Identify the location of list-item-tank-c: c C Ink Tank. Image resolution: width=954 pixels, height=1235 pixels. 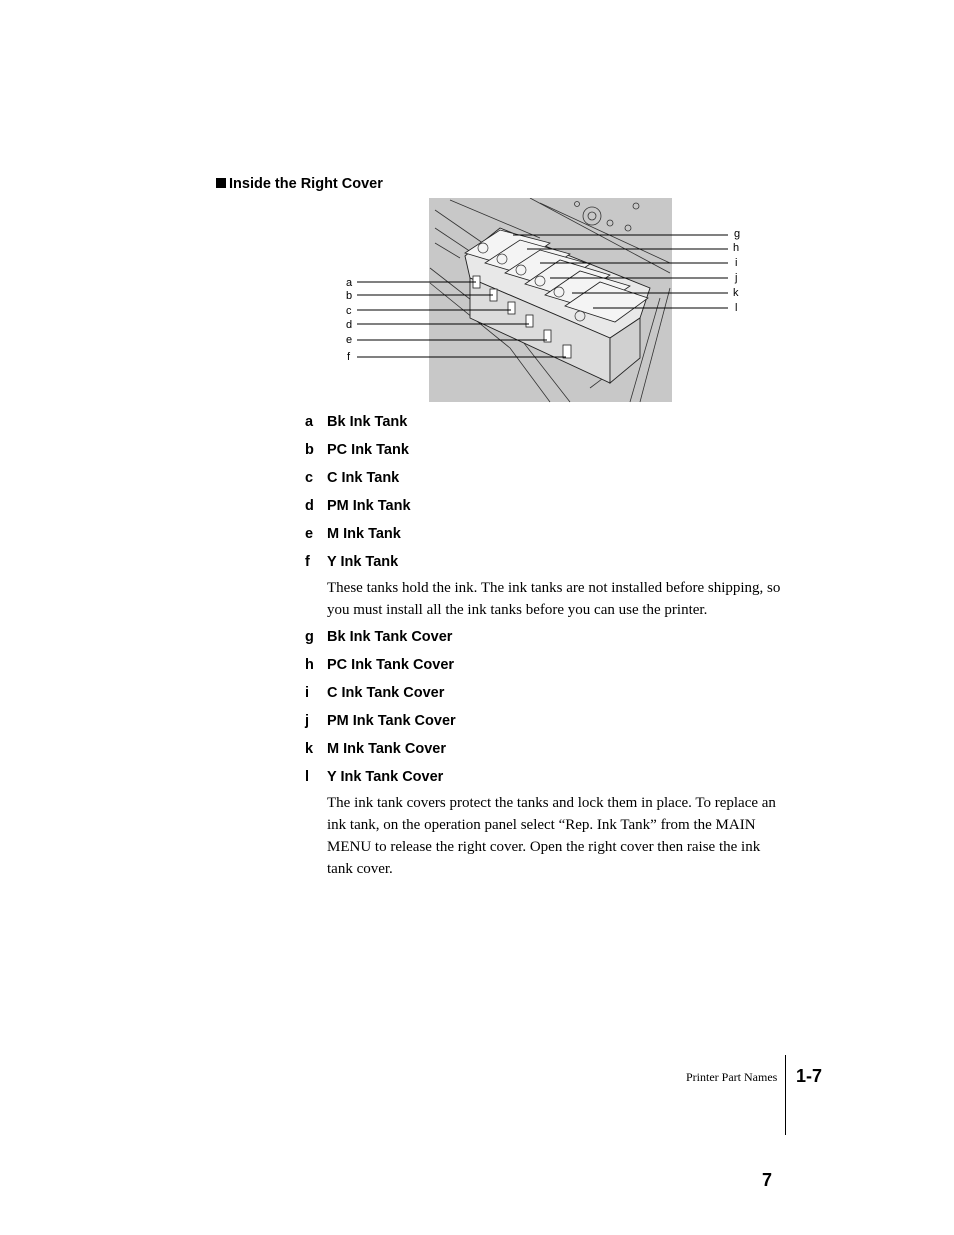
(352, 478).